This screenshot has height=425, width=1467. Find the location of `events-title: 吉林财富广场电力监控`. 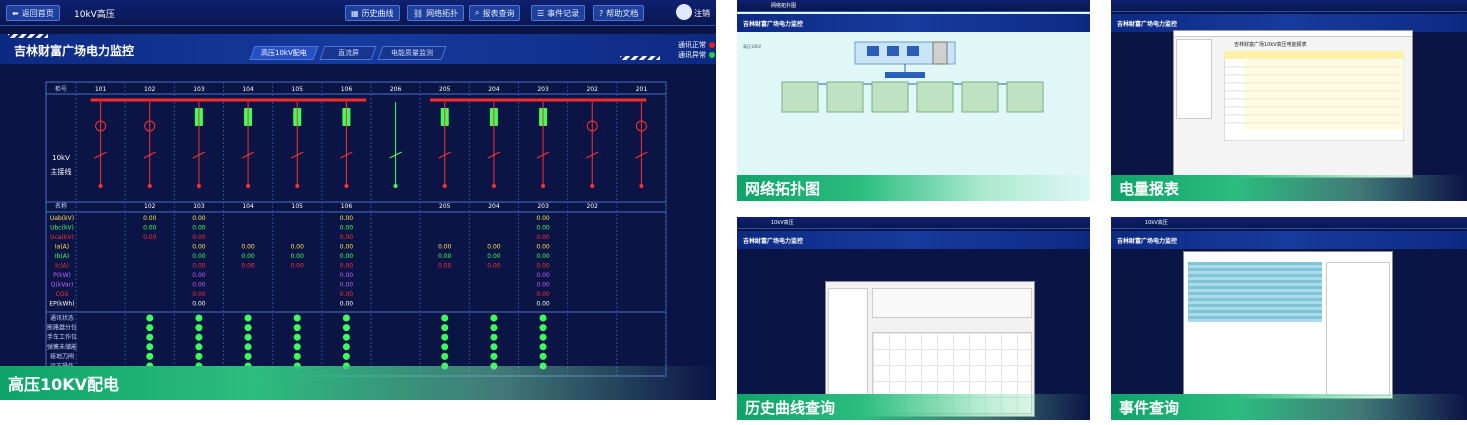

events-title: 吉林财富广场电力监控 is located at coordinates (1147, 241).